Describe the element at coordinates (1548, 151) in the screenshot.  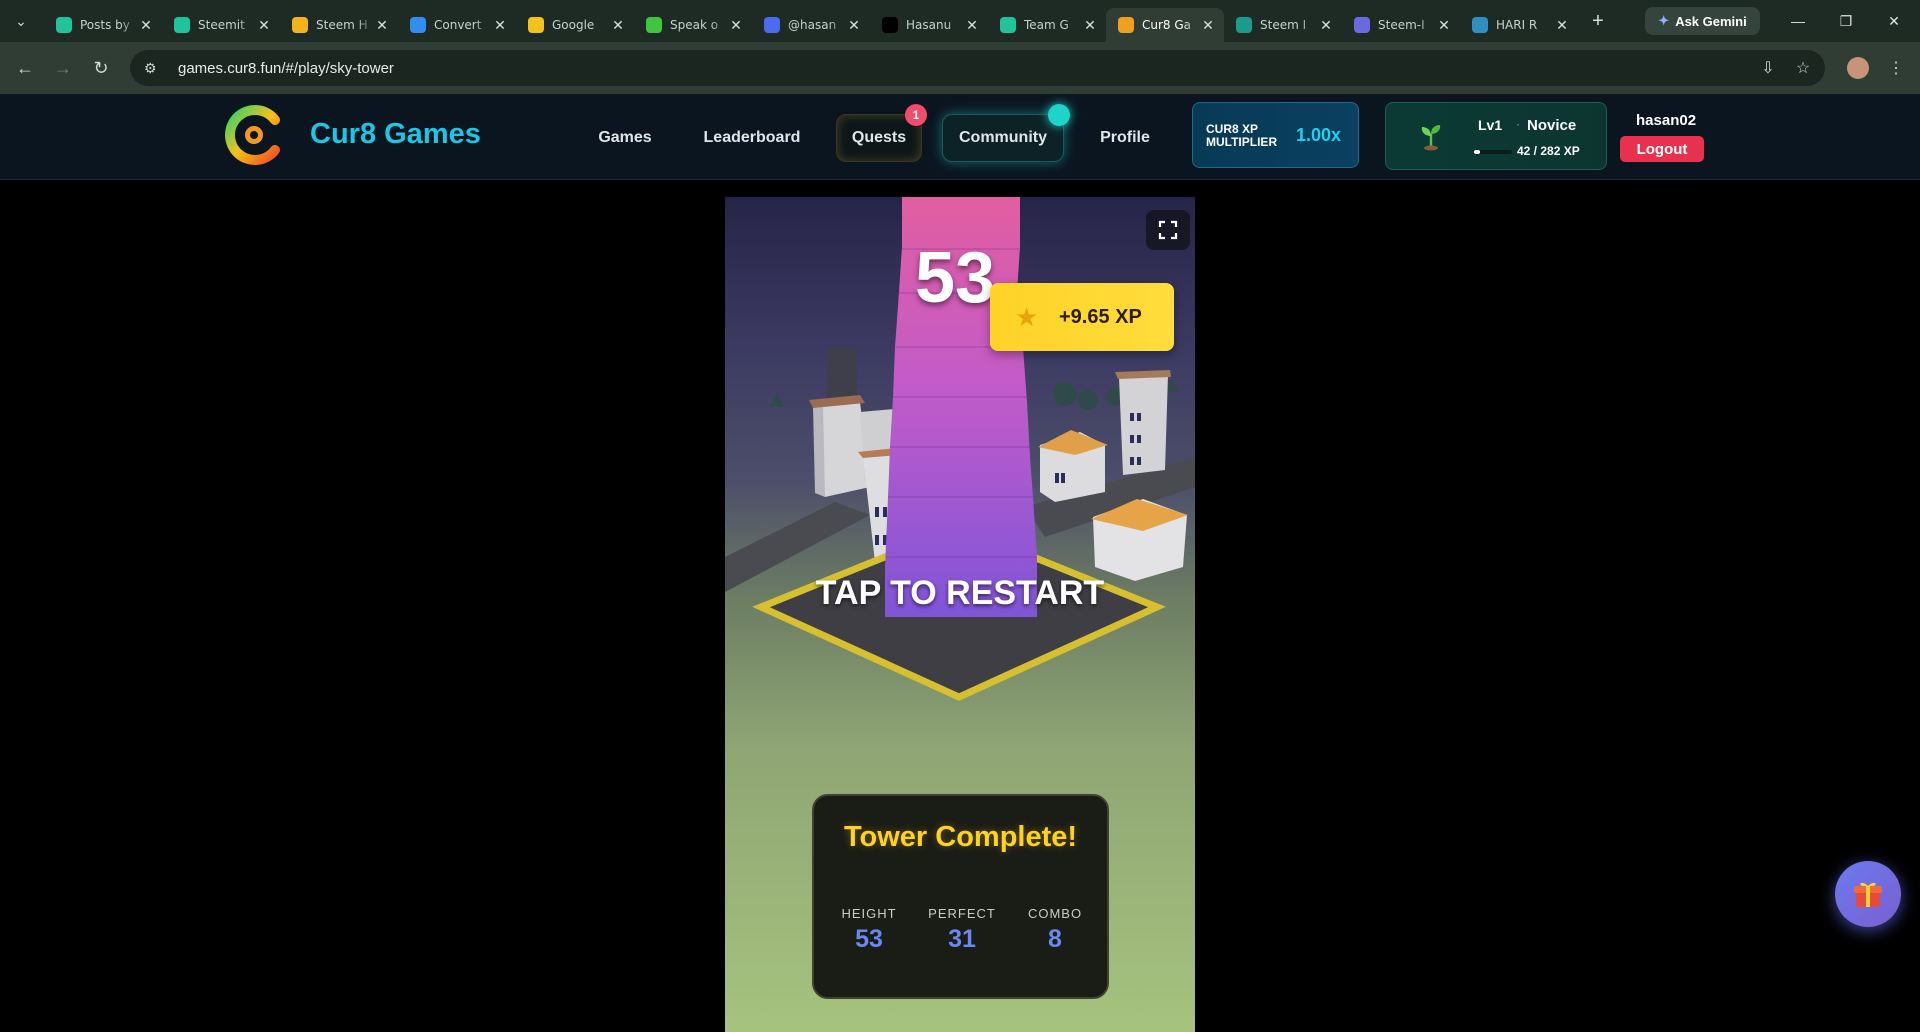
I see `xp-progress-text: 42 / 282 XP` at that location.